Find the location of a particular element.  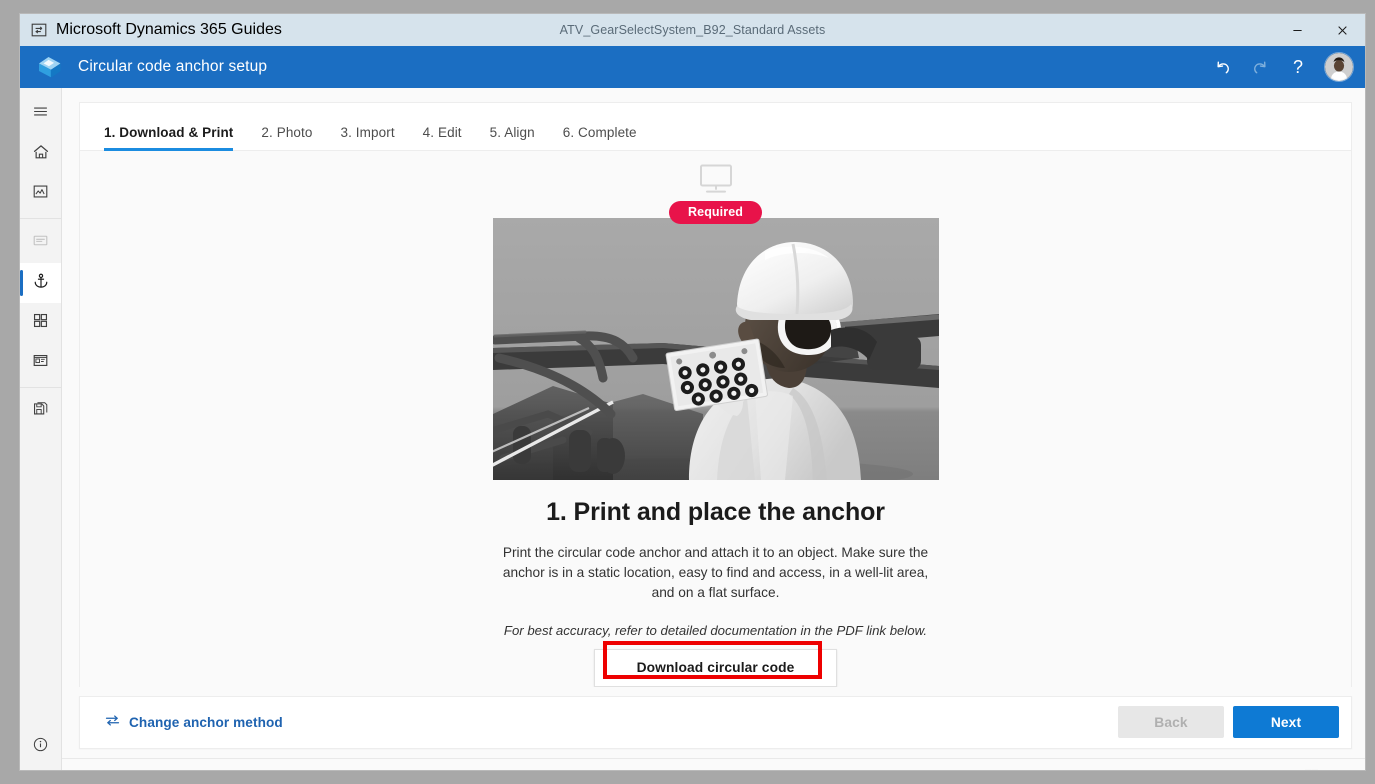

download-circular-code-button: Download circular code is located at coordinates (715, 667).